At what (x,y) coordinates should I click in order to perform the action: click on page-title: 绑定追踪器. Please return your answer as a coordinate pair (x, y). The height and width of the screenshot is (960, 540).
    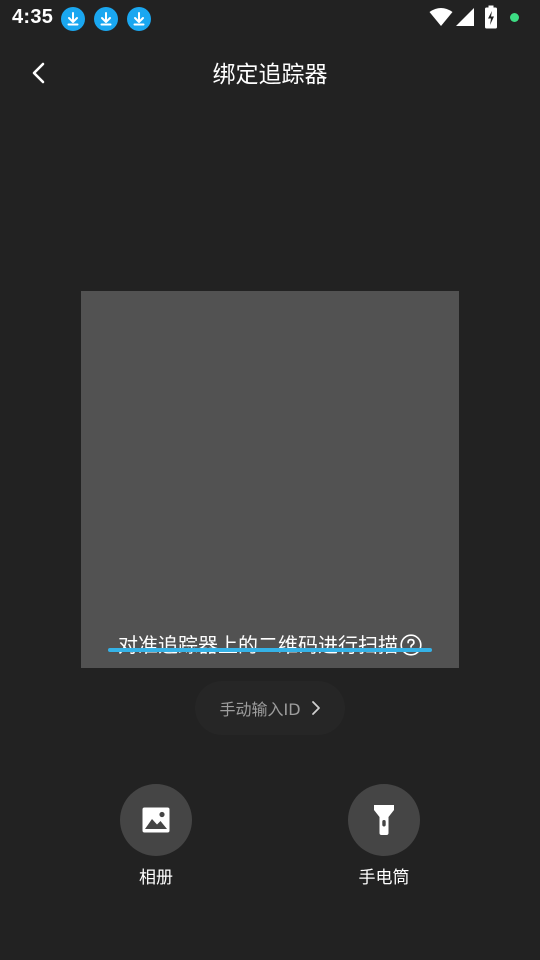
    Looking at the image, I should click on (270, 75).